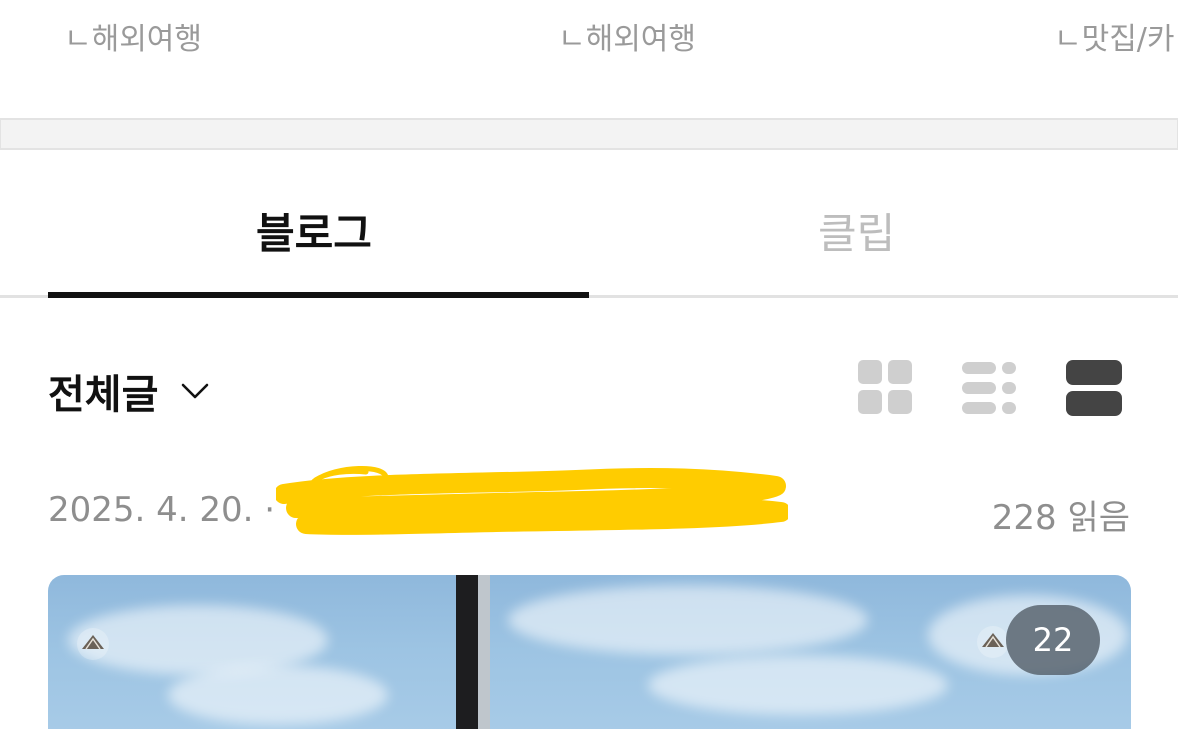 Image resolution: width=1178 pixels, height=729 pixels. I want to click on view-mode-switcher, so click(991, 388).